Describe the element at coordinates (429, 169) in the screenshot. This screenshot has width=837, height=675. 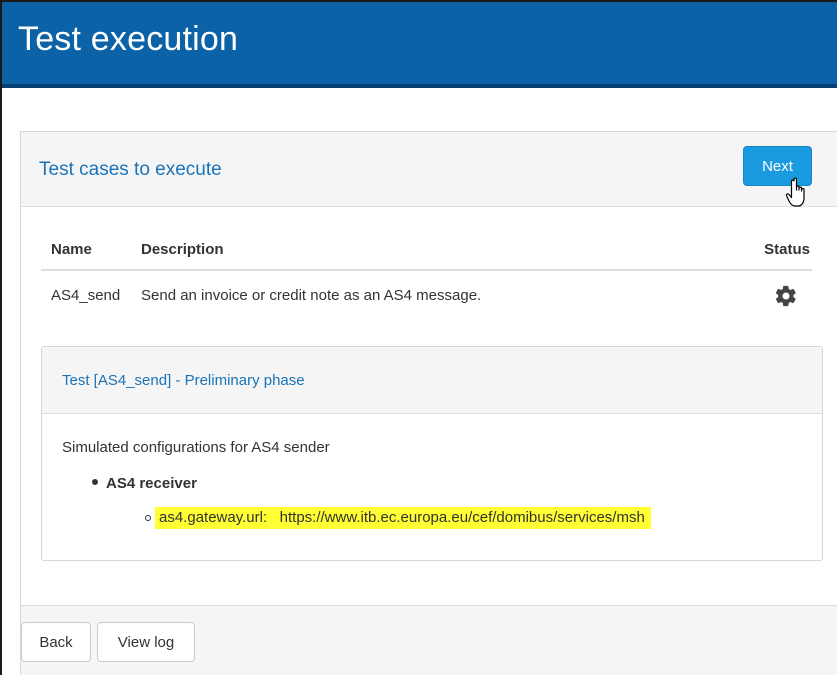
I see `panel-heading: Test cases to execute Next` at that location.